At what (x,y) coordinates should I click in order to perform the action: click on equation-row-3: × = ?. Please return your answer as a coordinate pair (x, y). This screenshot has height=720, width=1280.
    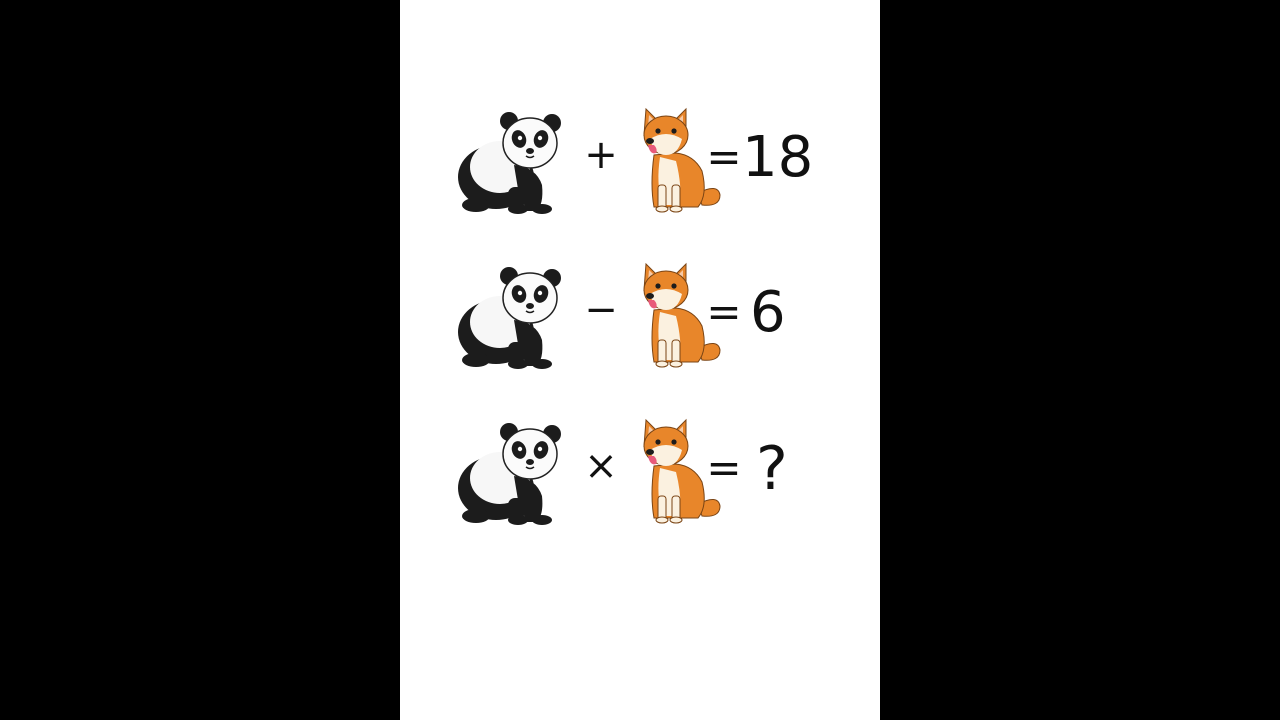
    Looking at the image, I should click on (640, 471).